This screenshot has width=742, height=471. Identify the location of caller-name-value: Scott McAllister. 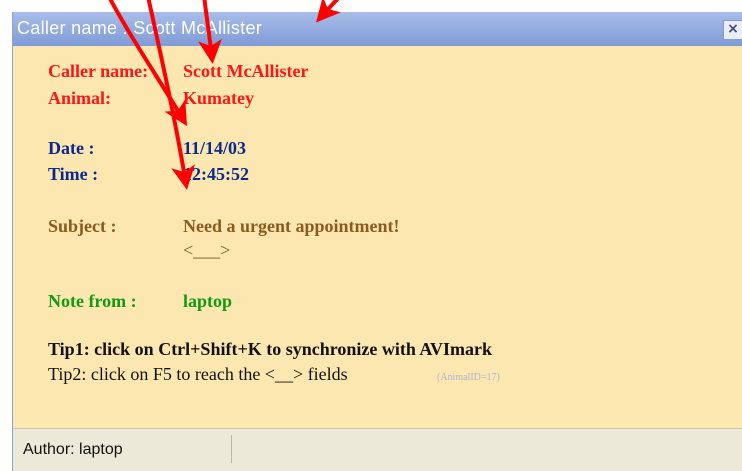
(246, 71).